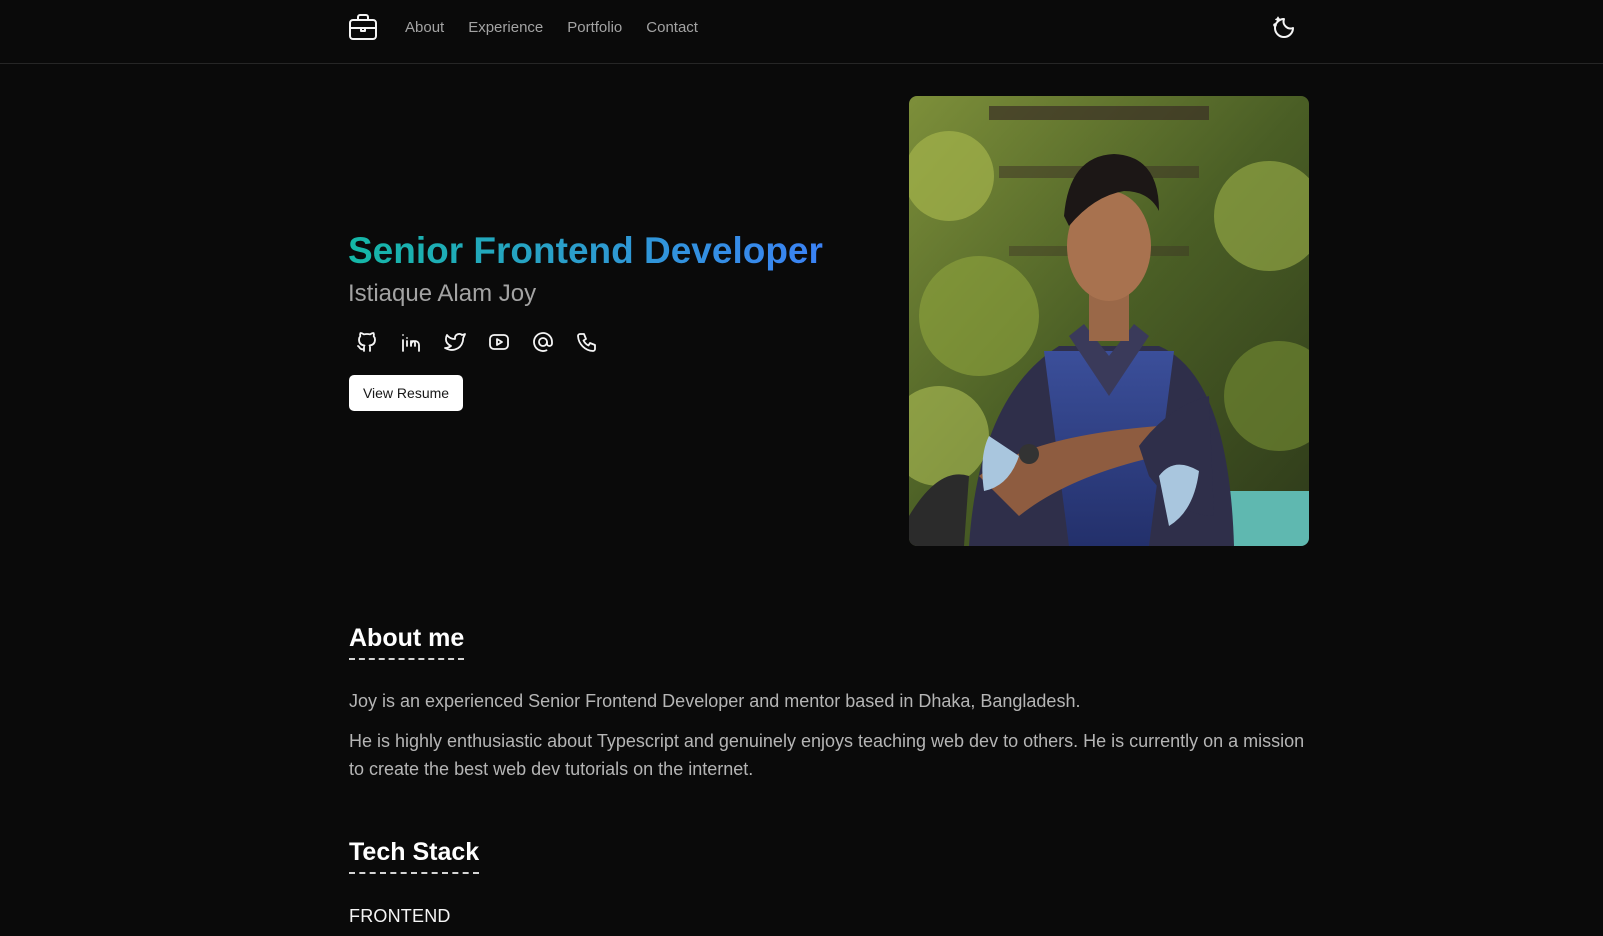 The height and width of the screenshot is (936, 1603). I want to click on main-nav: About Experience Portfolio Contact, so click(551, 28).